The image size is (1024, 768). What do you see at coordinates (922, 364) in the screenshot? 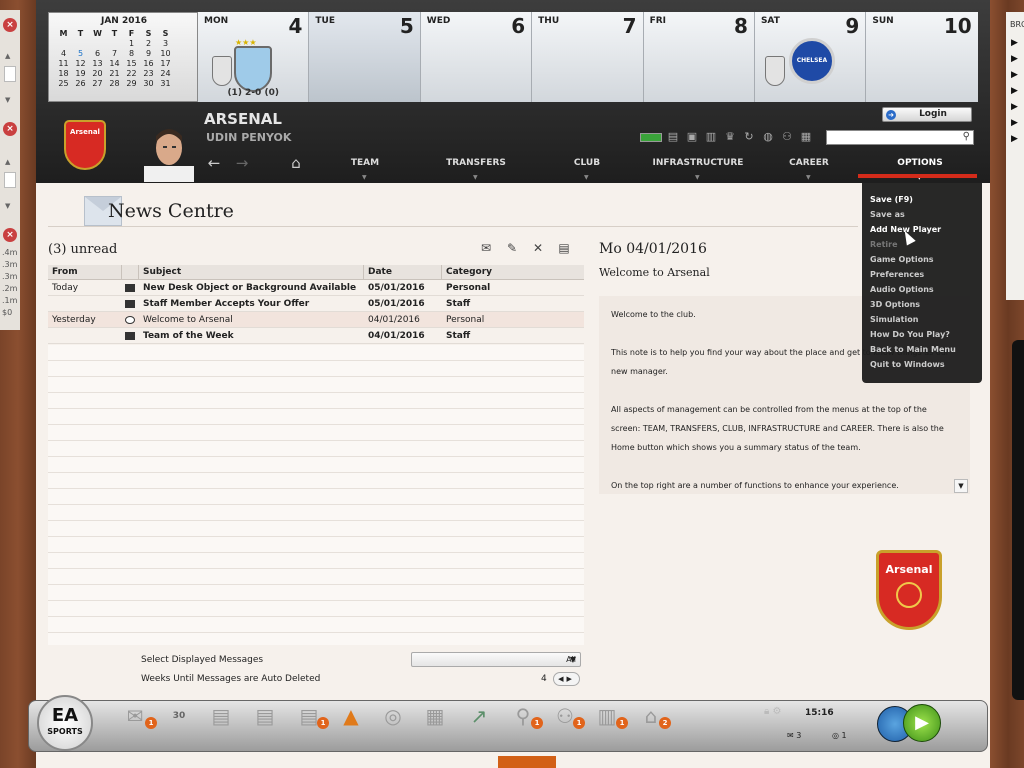
I see `menu-item-quit-to-windows: Quit to Windows` at bounding box center [922, 364].